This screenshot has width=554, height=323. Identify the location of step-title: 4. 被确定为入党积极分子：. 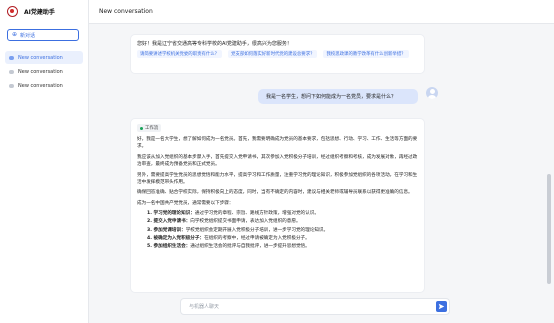
(176, 238).